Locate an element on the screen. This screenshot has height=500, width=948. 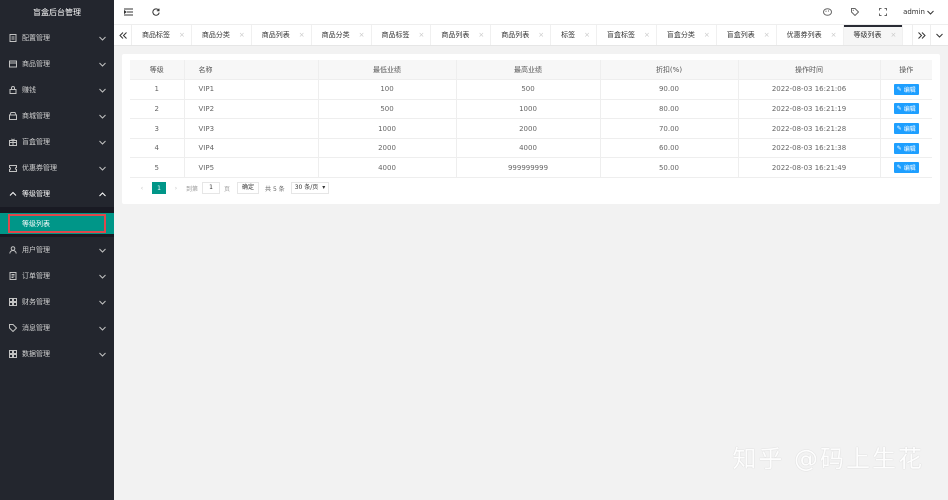
sidebar-item-0: 用户管理 is located at coordinates (57, 250).